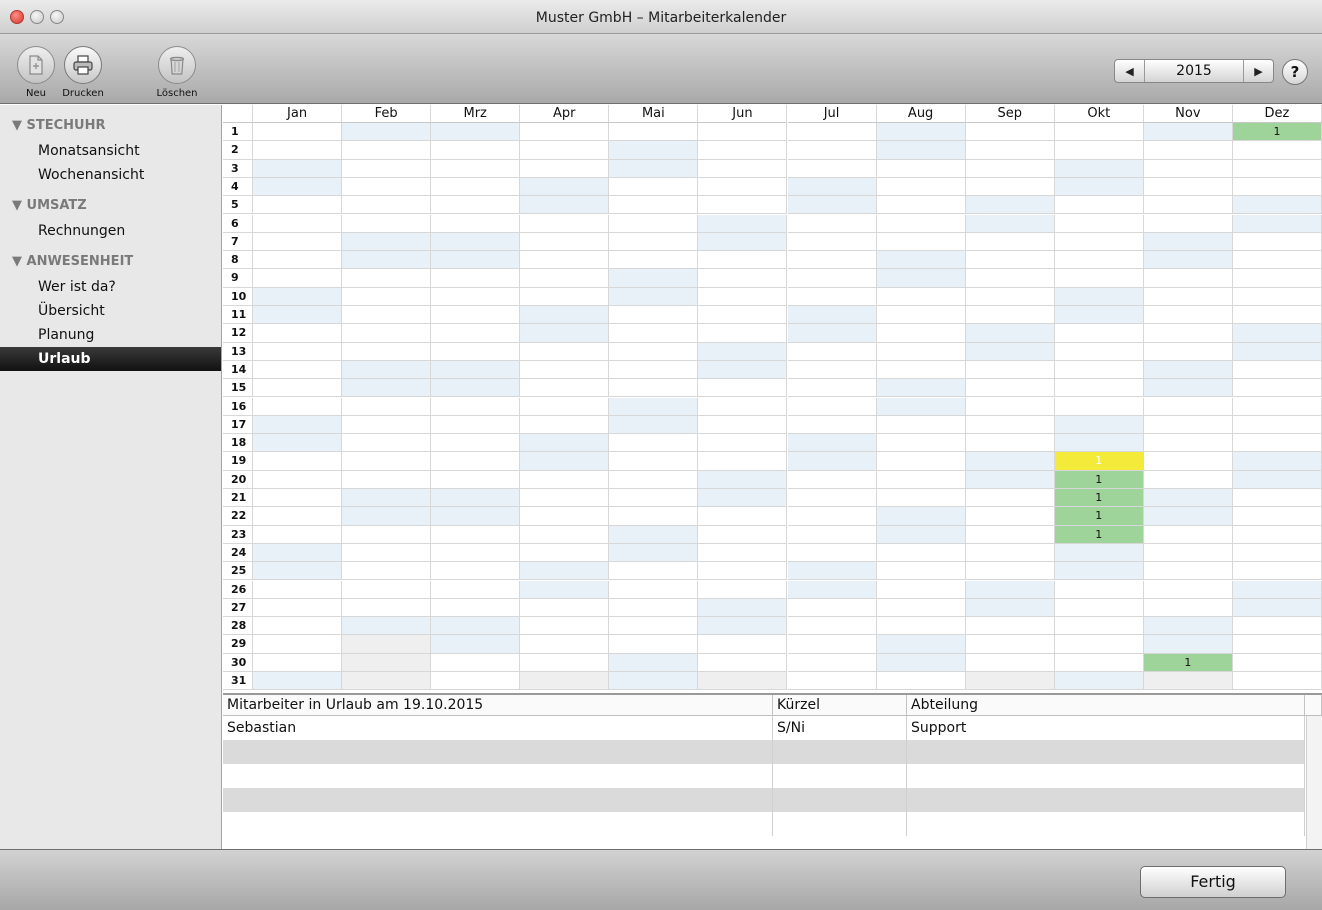 The height and width of the screenshot is (910, 1322). Describe the element at coordinates (1130, 71) in the screenshot. I see `previous-year-button: ◀` at that location.